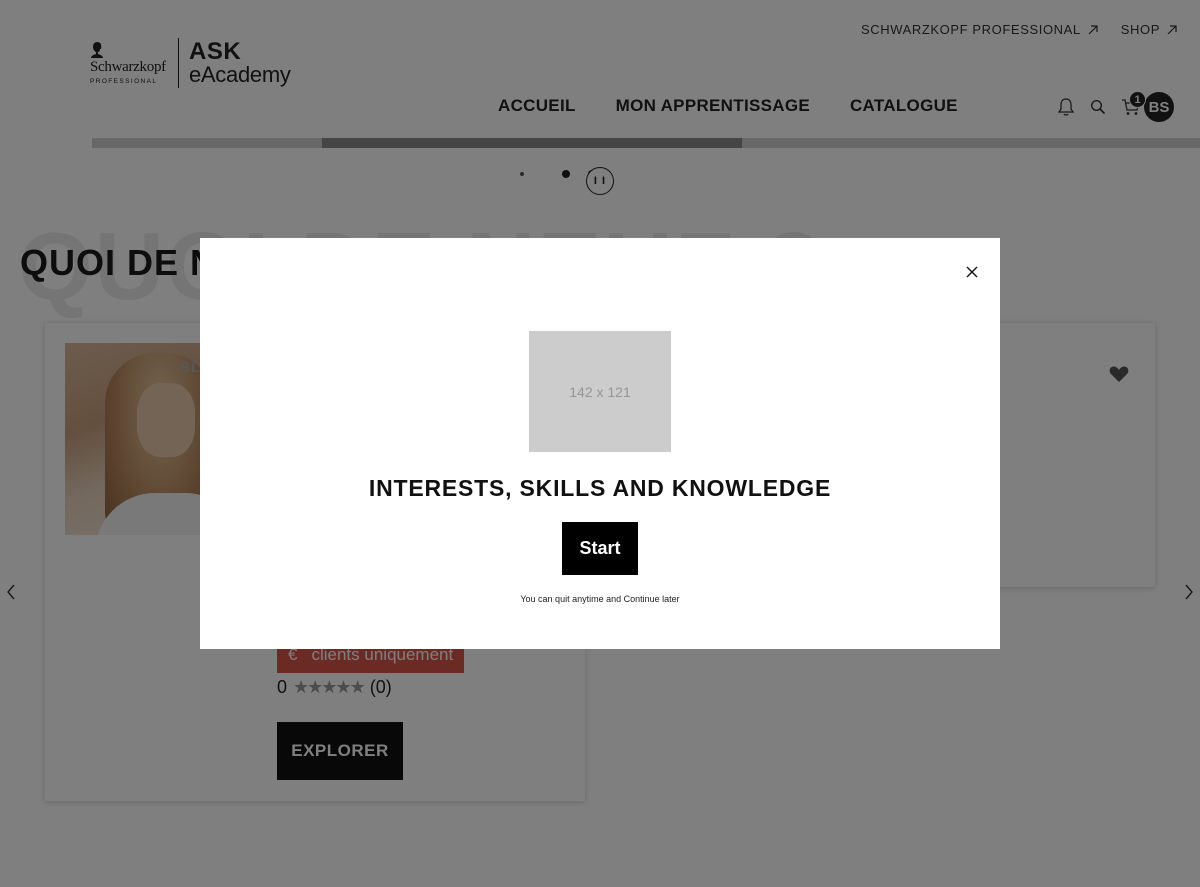  What do you see at coordinates (600, 488) in the screenshot?
I see `modal-title: INTERESTS, SKILLS AND KNOWLEDGE` at bounding box center [600, 488].